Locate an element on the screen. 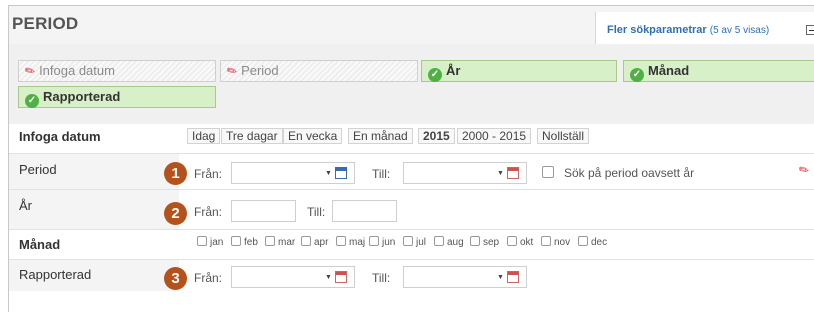 This screenshot has height=312, width=814. month-maj: maj is located at coordinates (350, 242).